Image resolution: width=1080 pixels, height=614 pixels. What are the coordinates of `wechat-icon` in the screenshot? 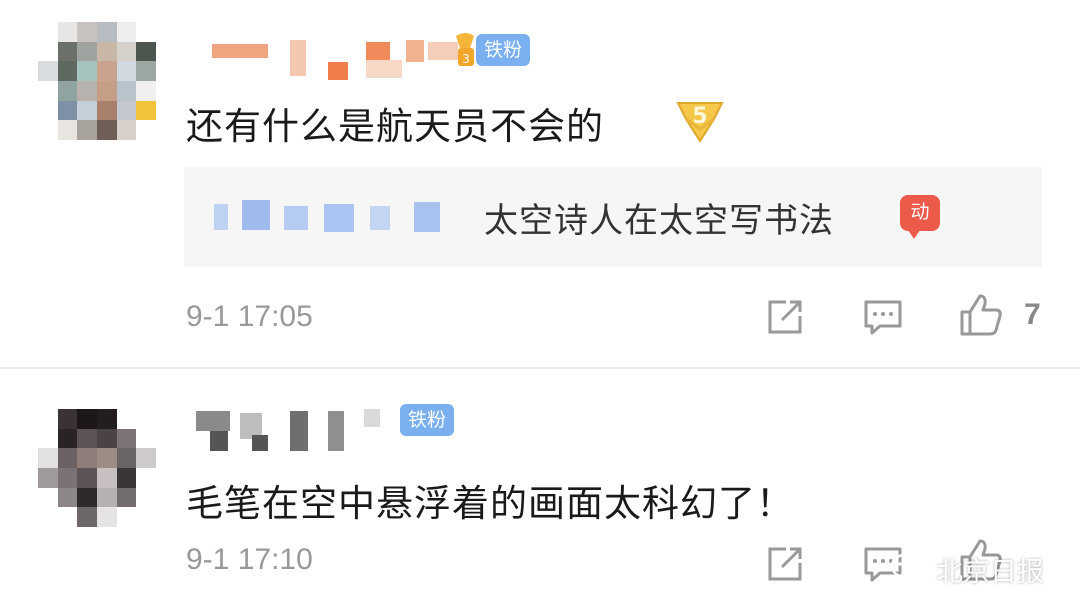 It's located at (910, 568).